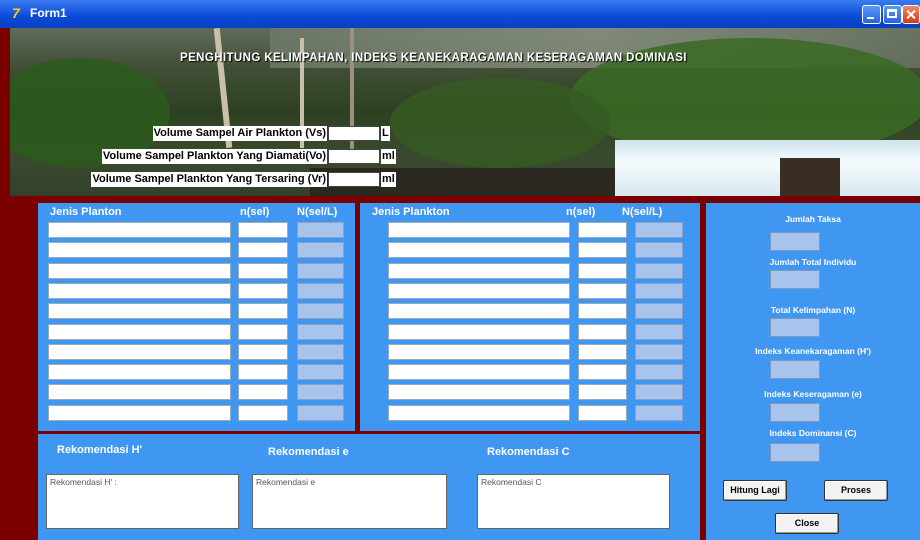  What do you see at coordinates (581, 212) in the screenshot?
I see `right-col-n-header: n(sel)` at bounding box center [581, 212].